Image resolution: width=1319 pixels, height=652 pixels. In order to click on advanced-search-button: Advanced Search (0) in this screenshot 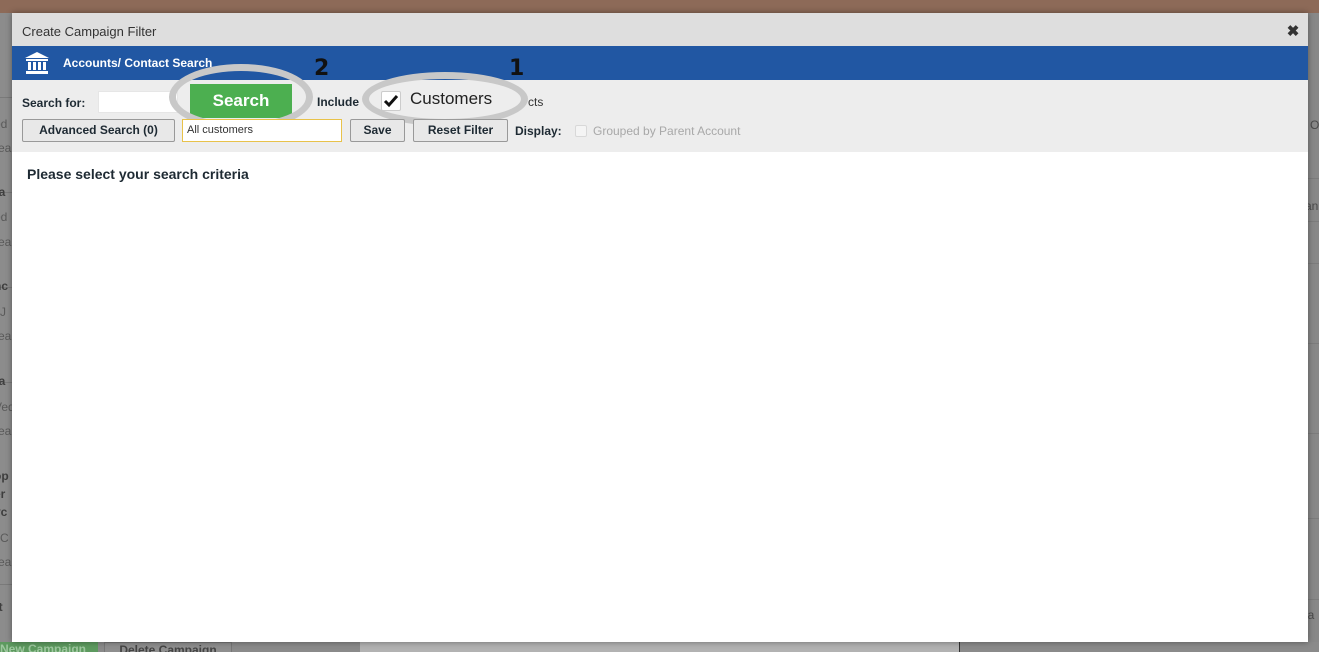, I will do `click(98, 130)`.